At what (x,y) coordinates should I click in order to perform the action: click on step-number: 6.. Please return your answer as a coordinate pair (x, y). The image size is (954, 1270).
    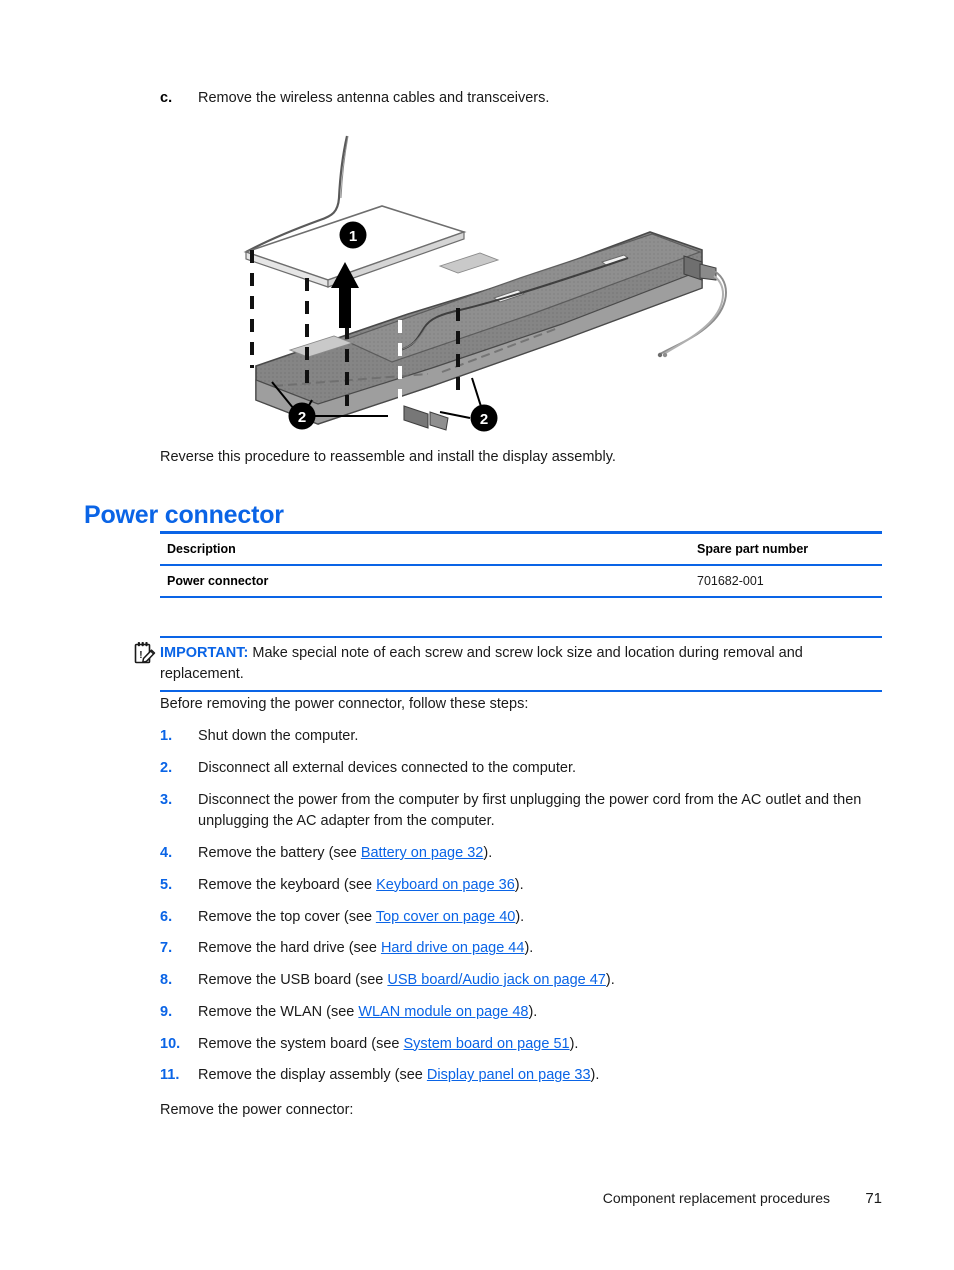
    Looking at the image, I should click on (166, 916).